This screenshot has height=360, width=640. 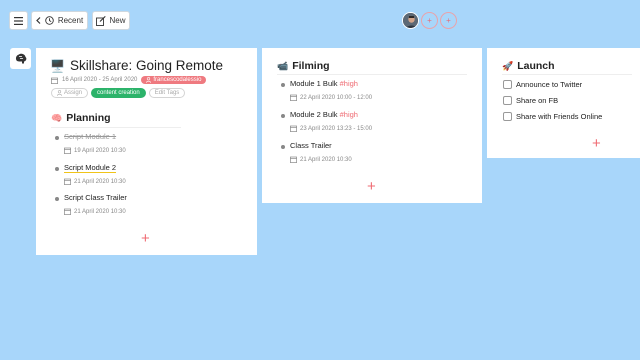 I want to click on edit-tags-label: Edit Tags, so click(x=167, y=93).